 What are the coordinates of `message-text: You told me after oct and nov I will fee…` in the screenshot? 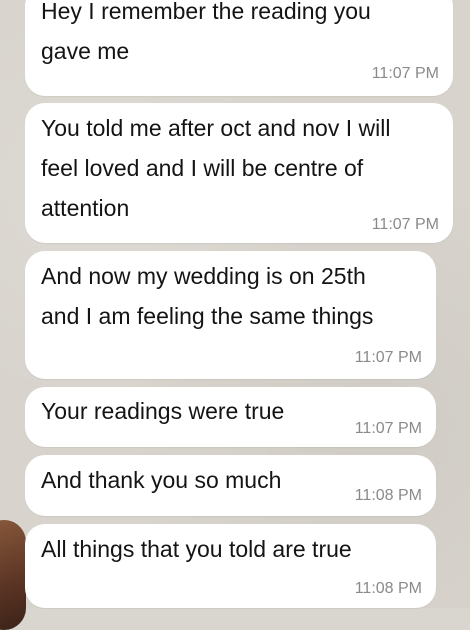 It's located at (216, 168).